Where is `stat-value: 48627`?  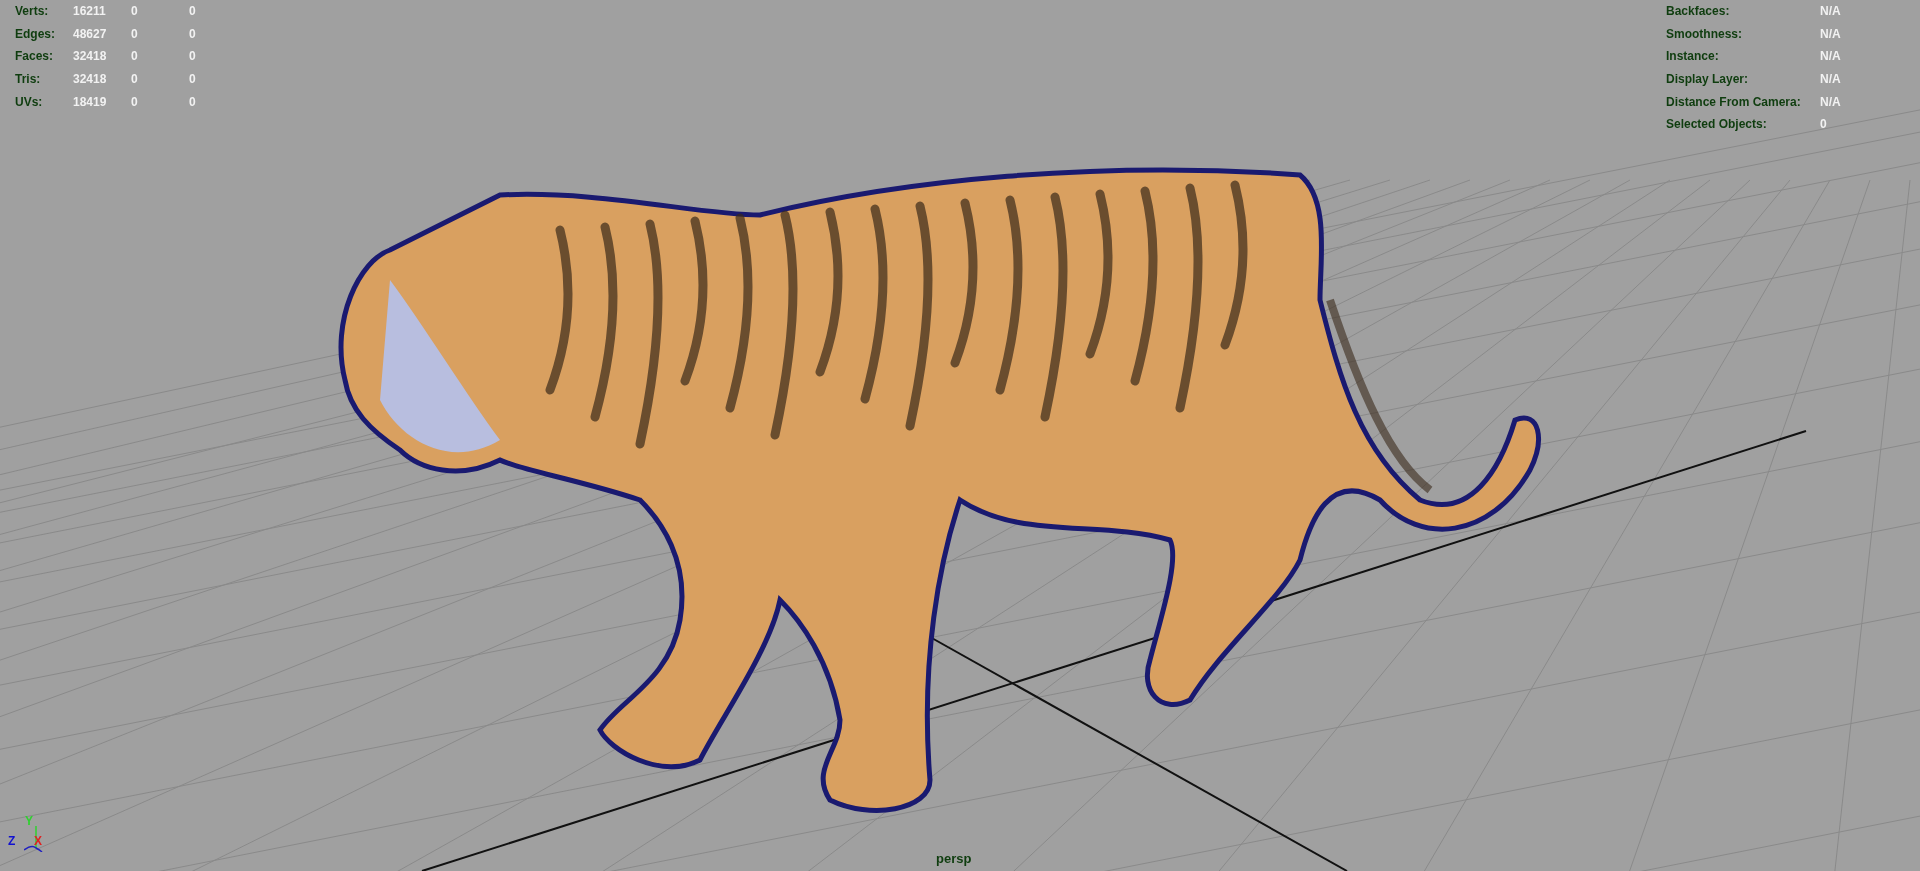
stat-value: 48627 is located at coordinates (90, 34).